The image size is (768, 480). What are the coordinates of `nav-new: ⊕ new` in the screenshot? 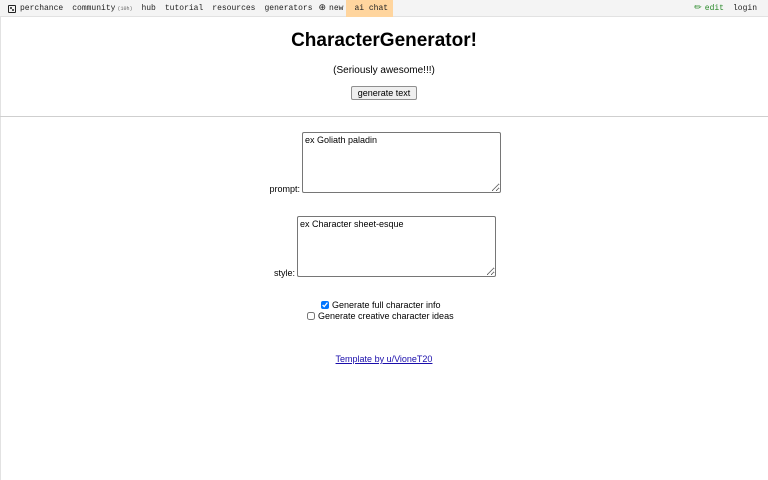 It's located at (331, 8).